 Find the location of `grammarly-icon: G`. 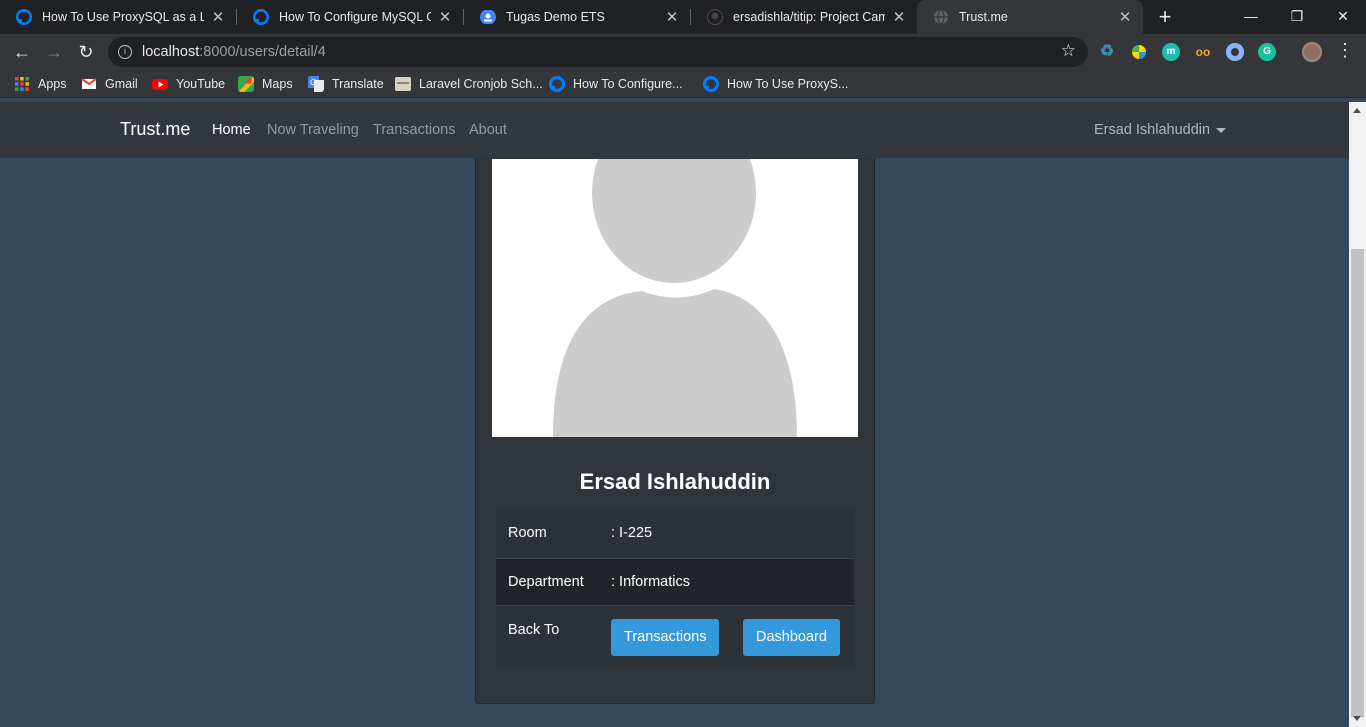

grammarly-icon: G is located at coordinates (1267, 52).